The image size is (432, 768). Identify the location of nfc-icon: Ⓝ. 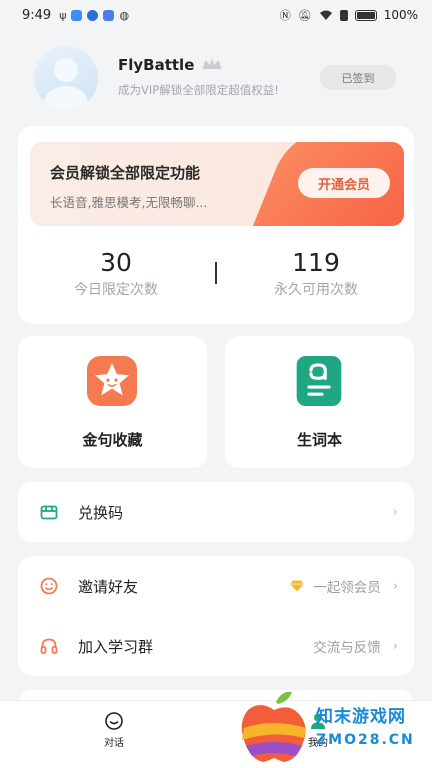
(285, 15).